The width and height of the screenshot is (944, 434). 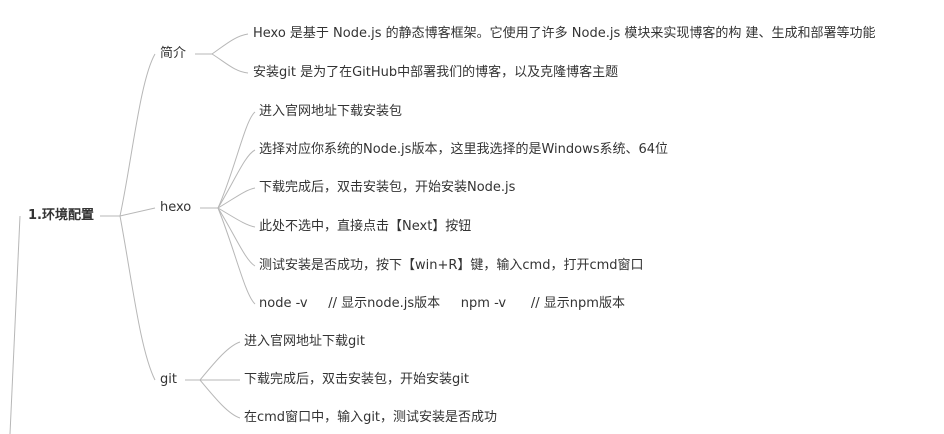 I want to click on branch-intro: 简介, so click(x=173, y=54).